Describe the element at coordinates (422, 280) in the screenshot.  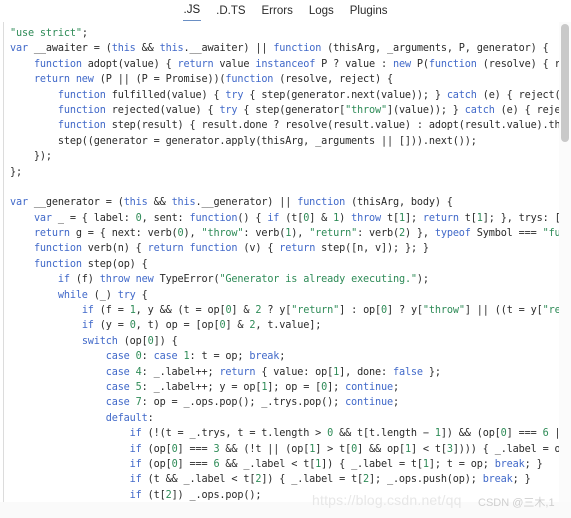
I see `code-token: );` at that location.